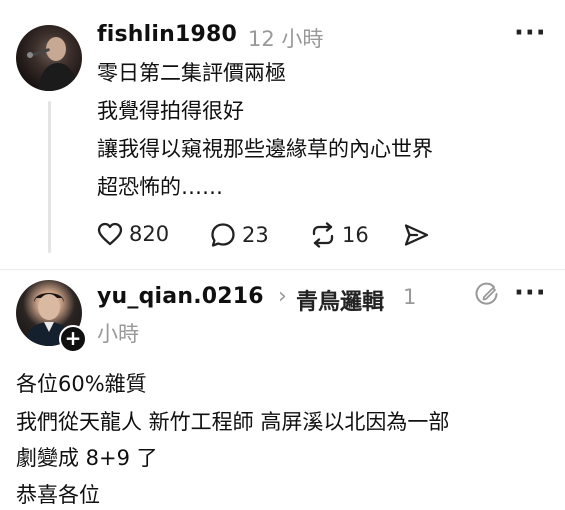  Describe the element at coordinates (58, 495) in the screenshot. I see `post2-line-4: 恭喜各位` at that location.